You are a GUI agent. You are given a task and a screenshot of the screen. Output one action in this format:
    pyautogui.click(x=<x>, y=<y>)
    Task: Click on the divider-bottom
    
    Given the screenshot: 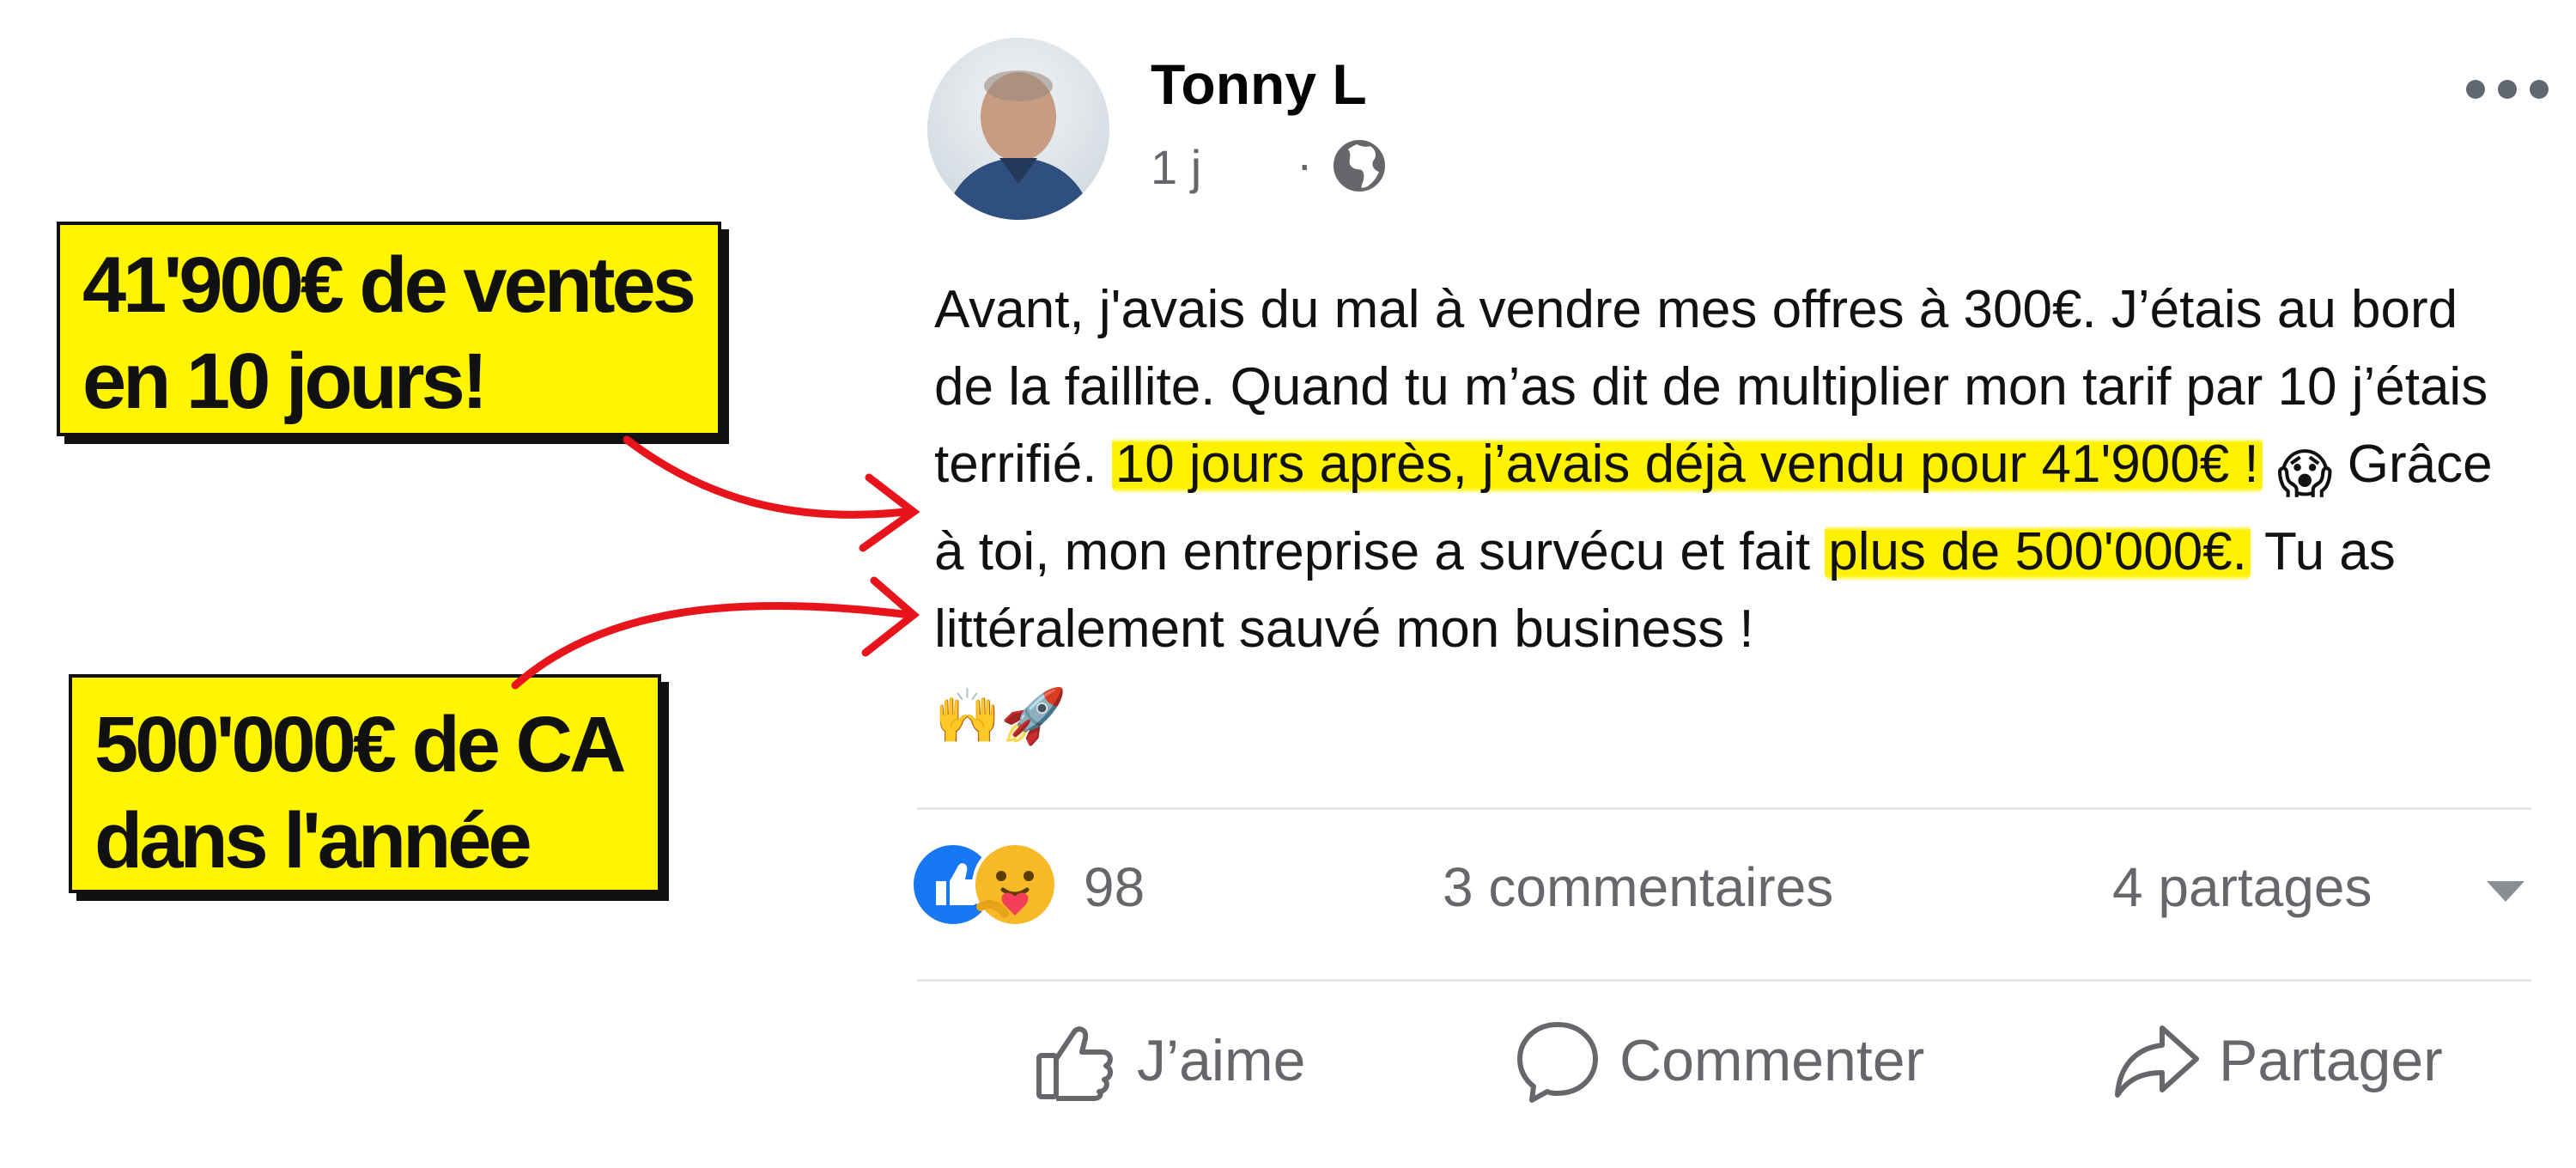 What is the action you would take?
    pyautogui.click(x=1724, y=980)
    